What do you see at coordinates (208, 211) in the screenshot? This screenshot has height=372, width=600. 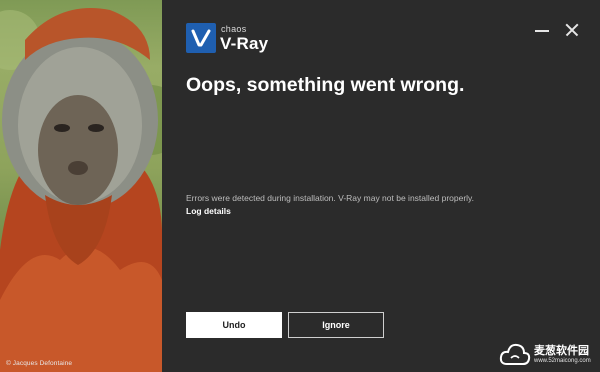 I see `log-details-link: Log details` at bounding box center [208, 211].